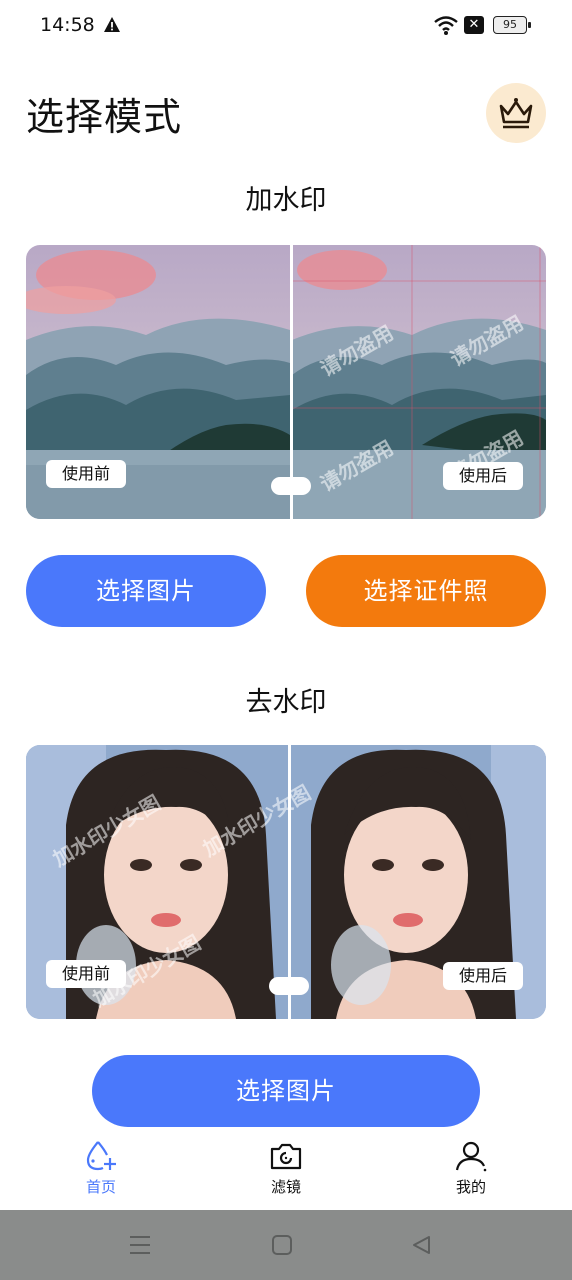 The image size is (572, 1280). What do you see at coordinates (101, 1156) in the screenshot?
I see `drop-plus-icon` at bounding box center [101, 1156].